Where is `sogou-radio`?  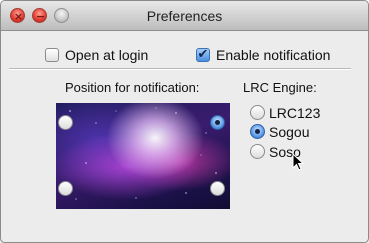
sogou-radio is located at coordinates (257, 131).